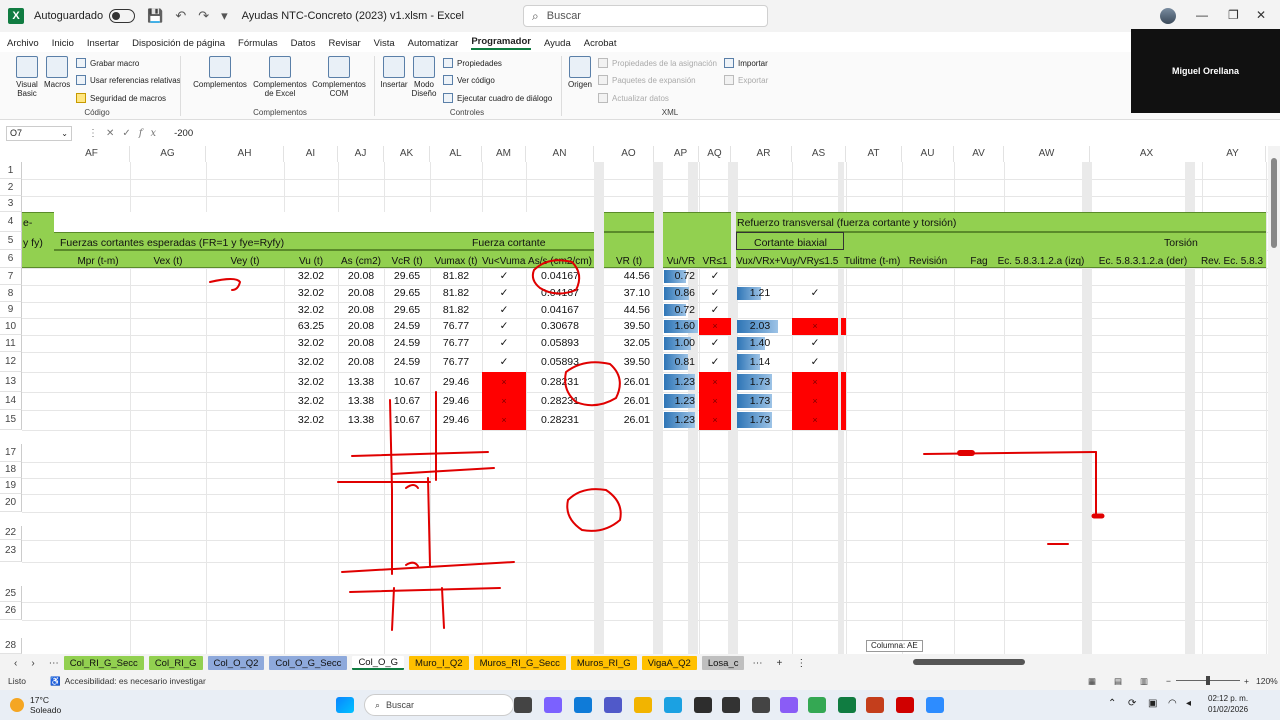 Image resolution: width=1280 pixels, height=720 pixels. What do you see at coordinates (378, 663) in the screenshot?
I see `sheet-tab: Col_O_G` at bounding box center [378, 663].